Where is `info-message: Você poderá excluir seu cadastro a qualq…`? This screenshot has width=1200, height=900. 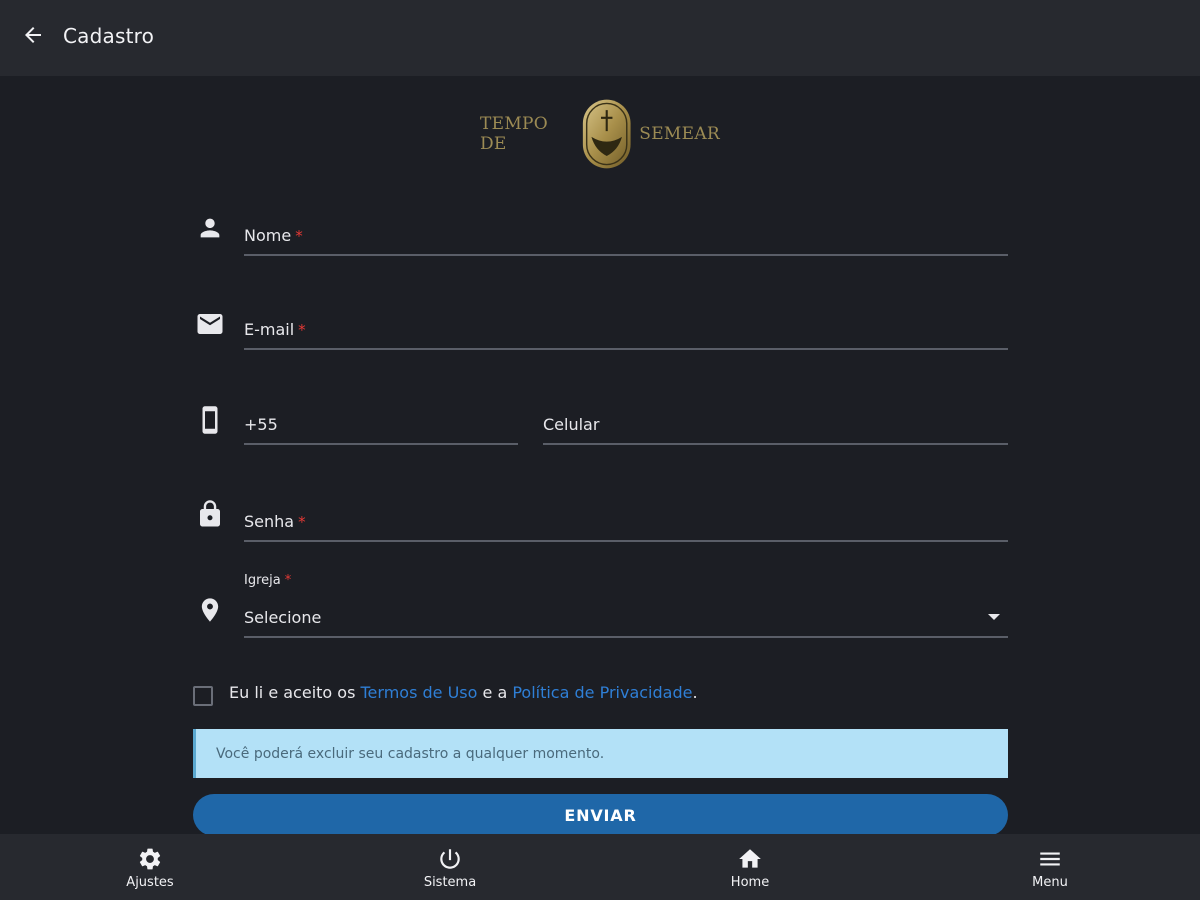 info-message: Você poderá excluir seu cadastro a qualq… is located at coordinates (600, 753).